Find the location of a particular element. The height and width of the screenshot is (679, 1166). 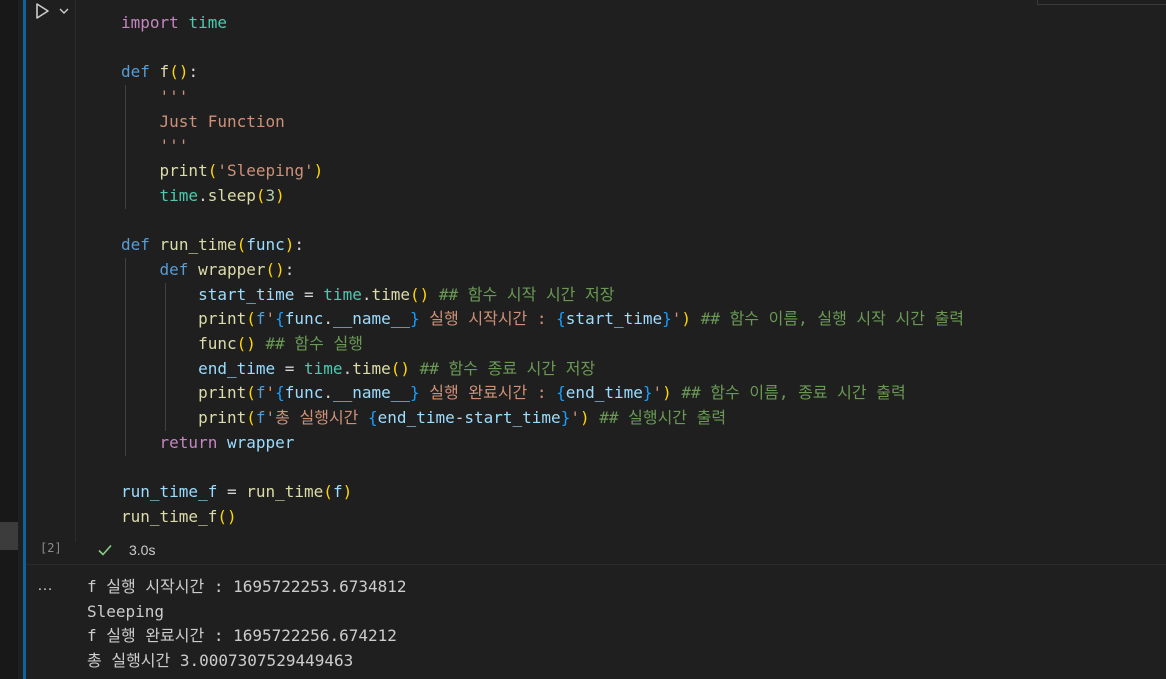

code-line: Just Function is located at coordinates (542, 122).